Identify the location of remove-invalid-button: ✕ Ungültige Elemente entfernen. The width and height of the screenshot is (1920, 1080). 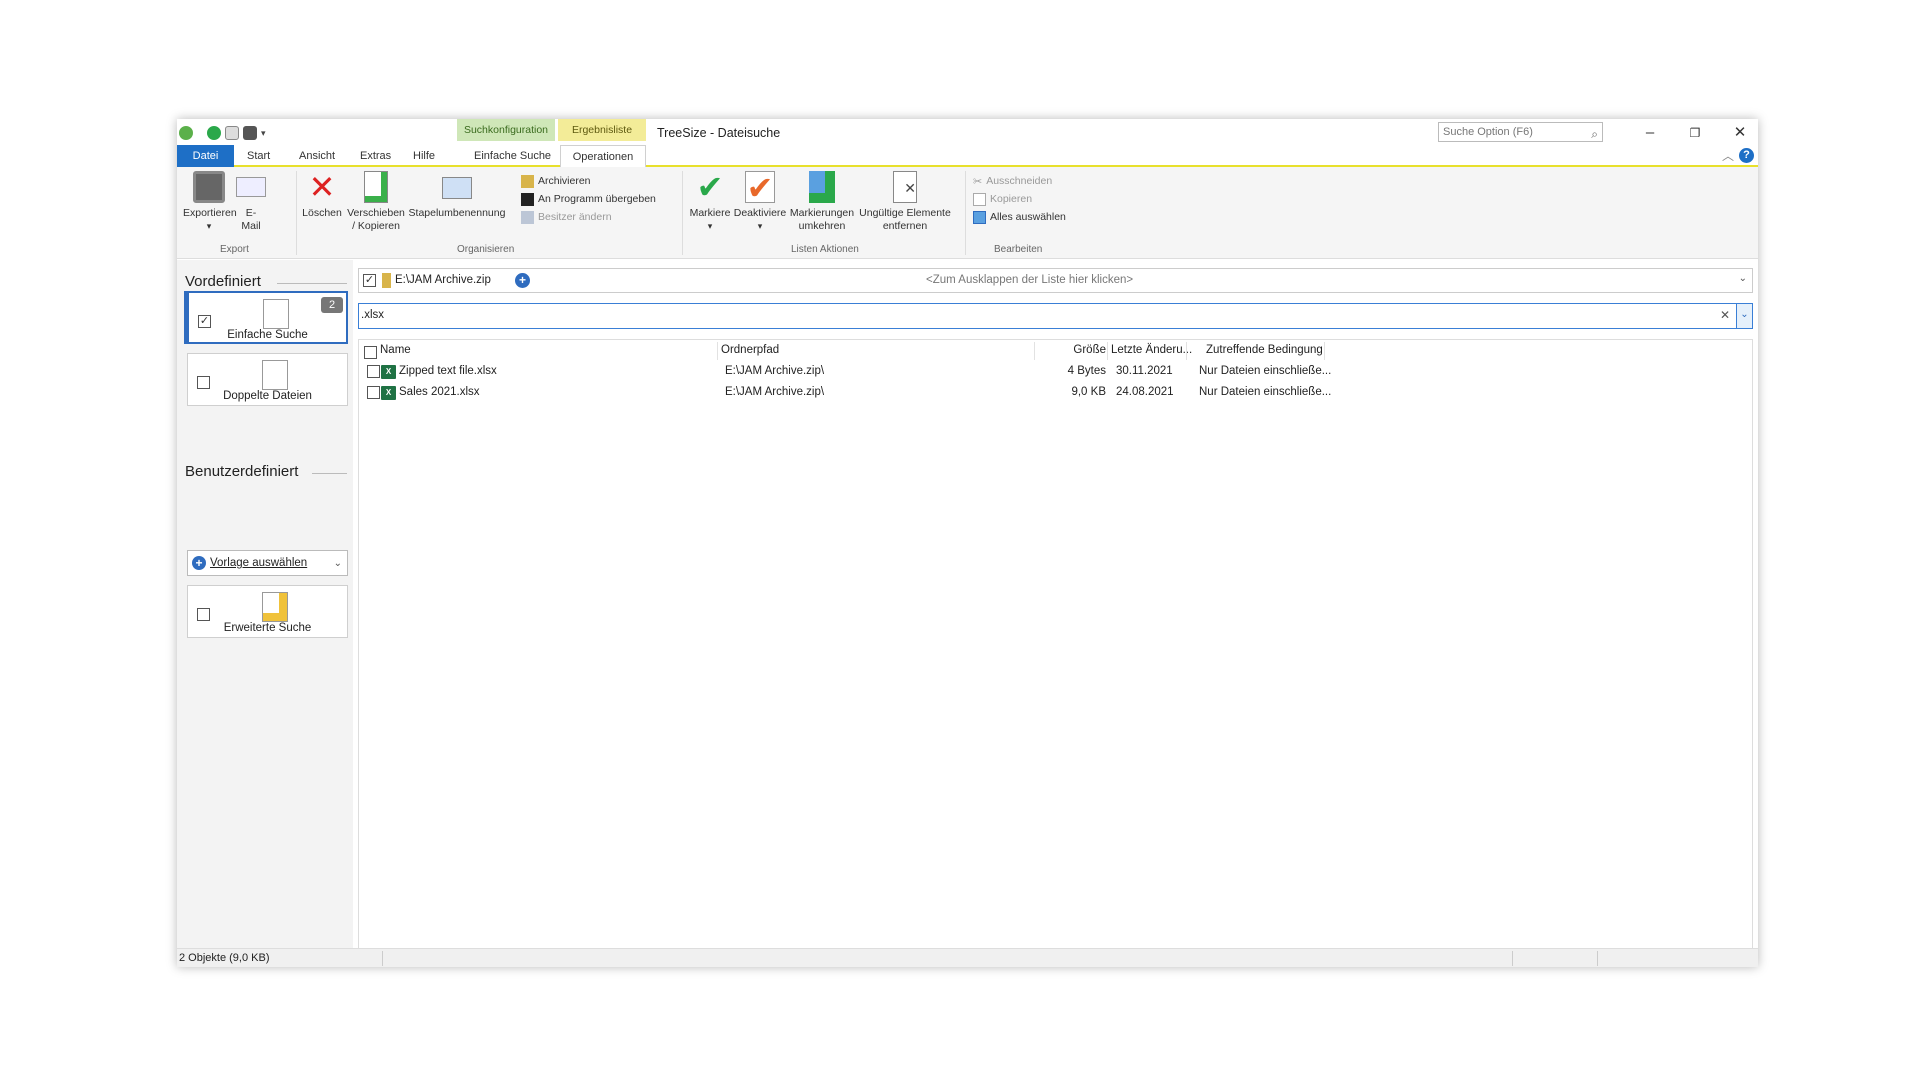
(905, 202).